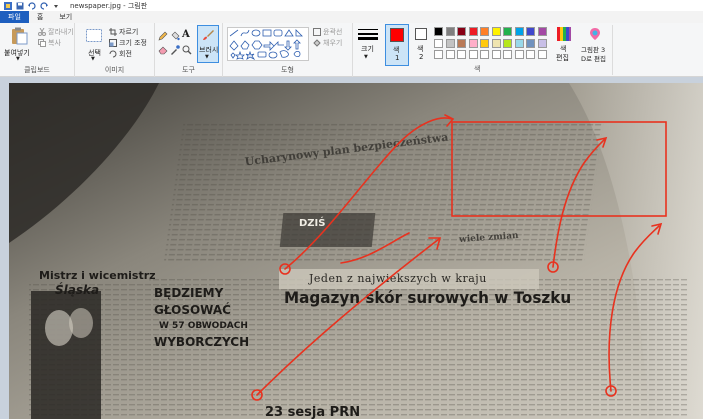  I want to click on brush-icon, so click(208, 35).